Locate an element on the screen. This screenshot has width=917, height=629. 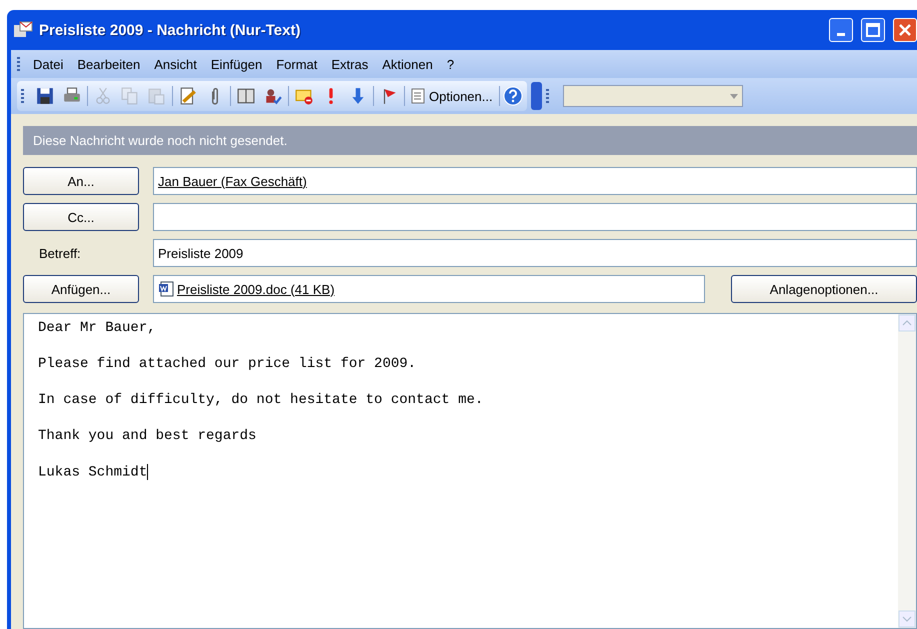
menu-item: ? is located at coordinates (451, 64).